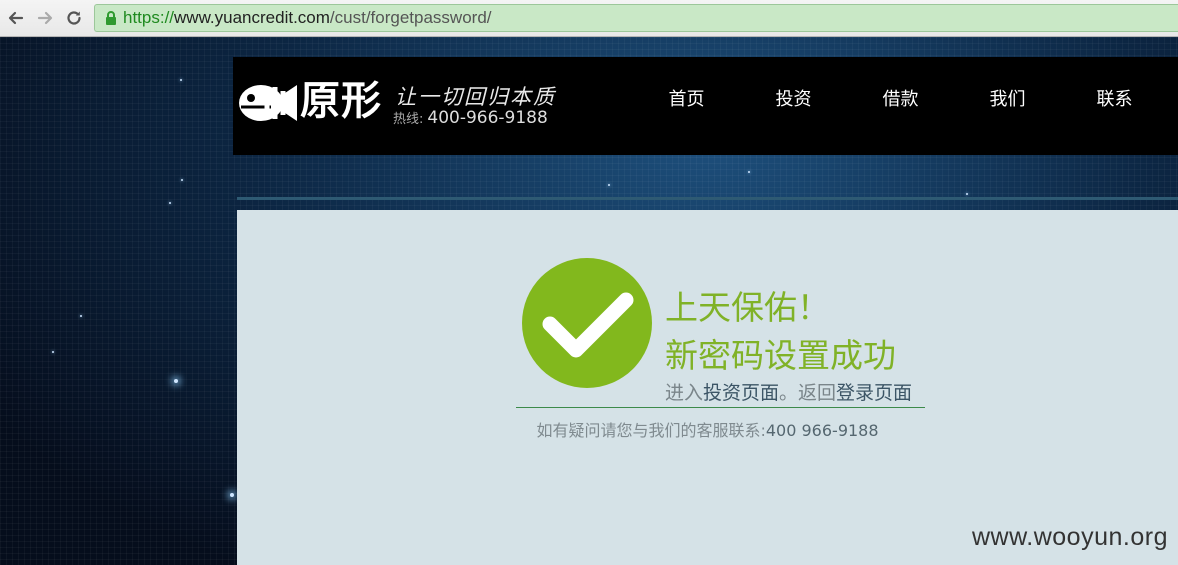 This screenshot has height=565, width=1178. I want to click on link-prefix: 进入, so click(684, 393).